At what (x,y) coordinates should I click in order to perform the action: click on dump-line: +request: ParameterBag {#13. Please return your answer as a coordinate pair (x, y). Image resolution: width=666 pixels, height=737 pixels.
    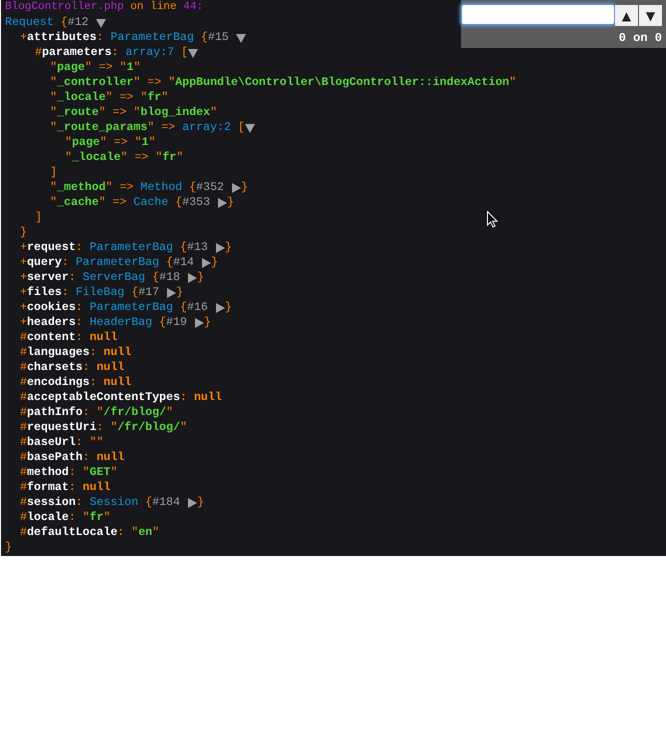
    Looking at the image, I should click on (114, 247).